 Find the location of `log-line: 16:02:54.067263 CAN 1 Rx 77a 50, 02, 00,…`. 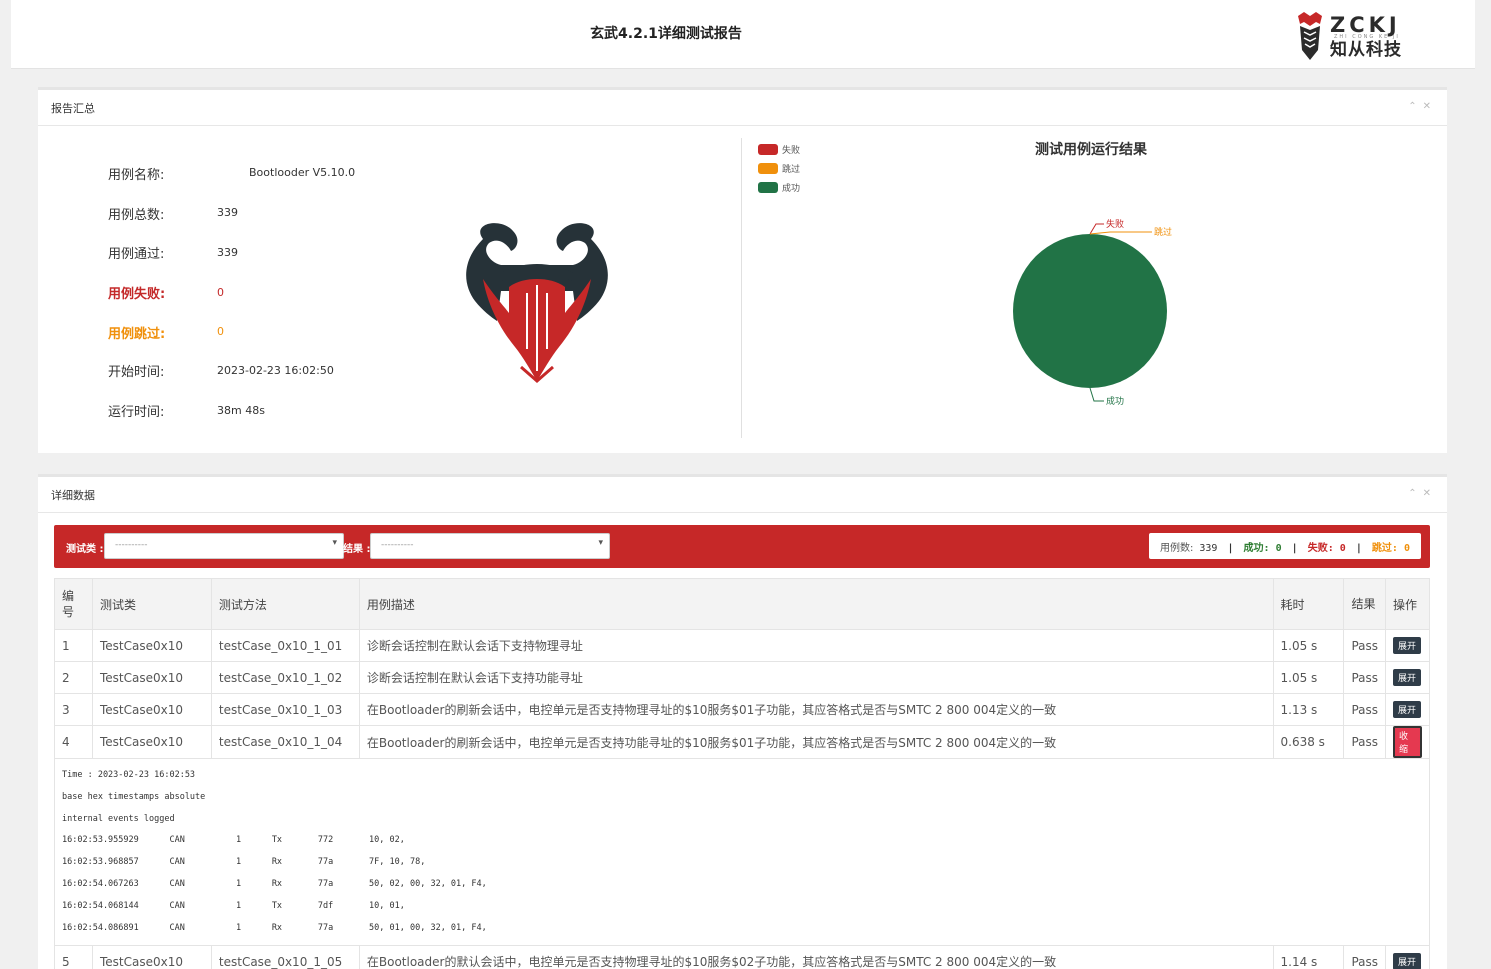

log-line: 16:02:54.067263 CAN 1 Rx 77a 50, 02, 00,… is located at coordinates (274, 883).